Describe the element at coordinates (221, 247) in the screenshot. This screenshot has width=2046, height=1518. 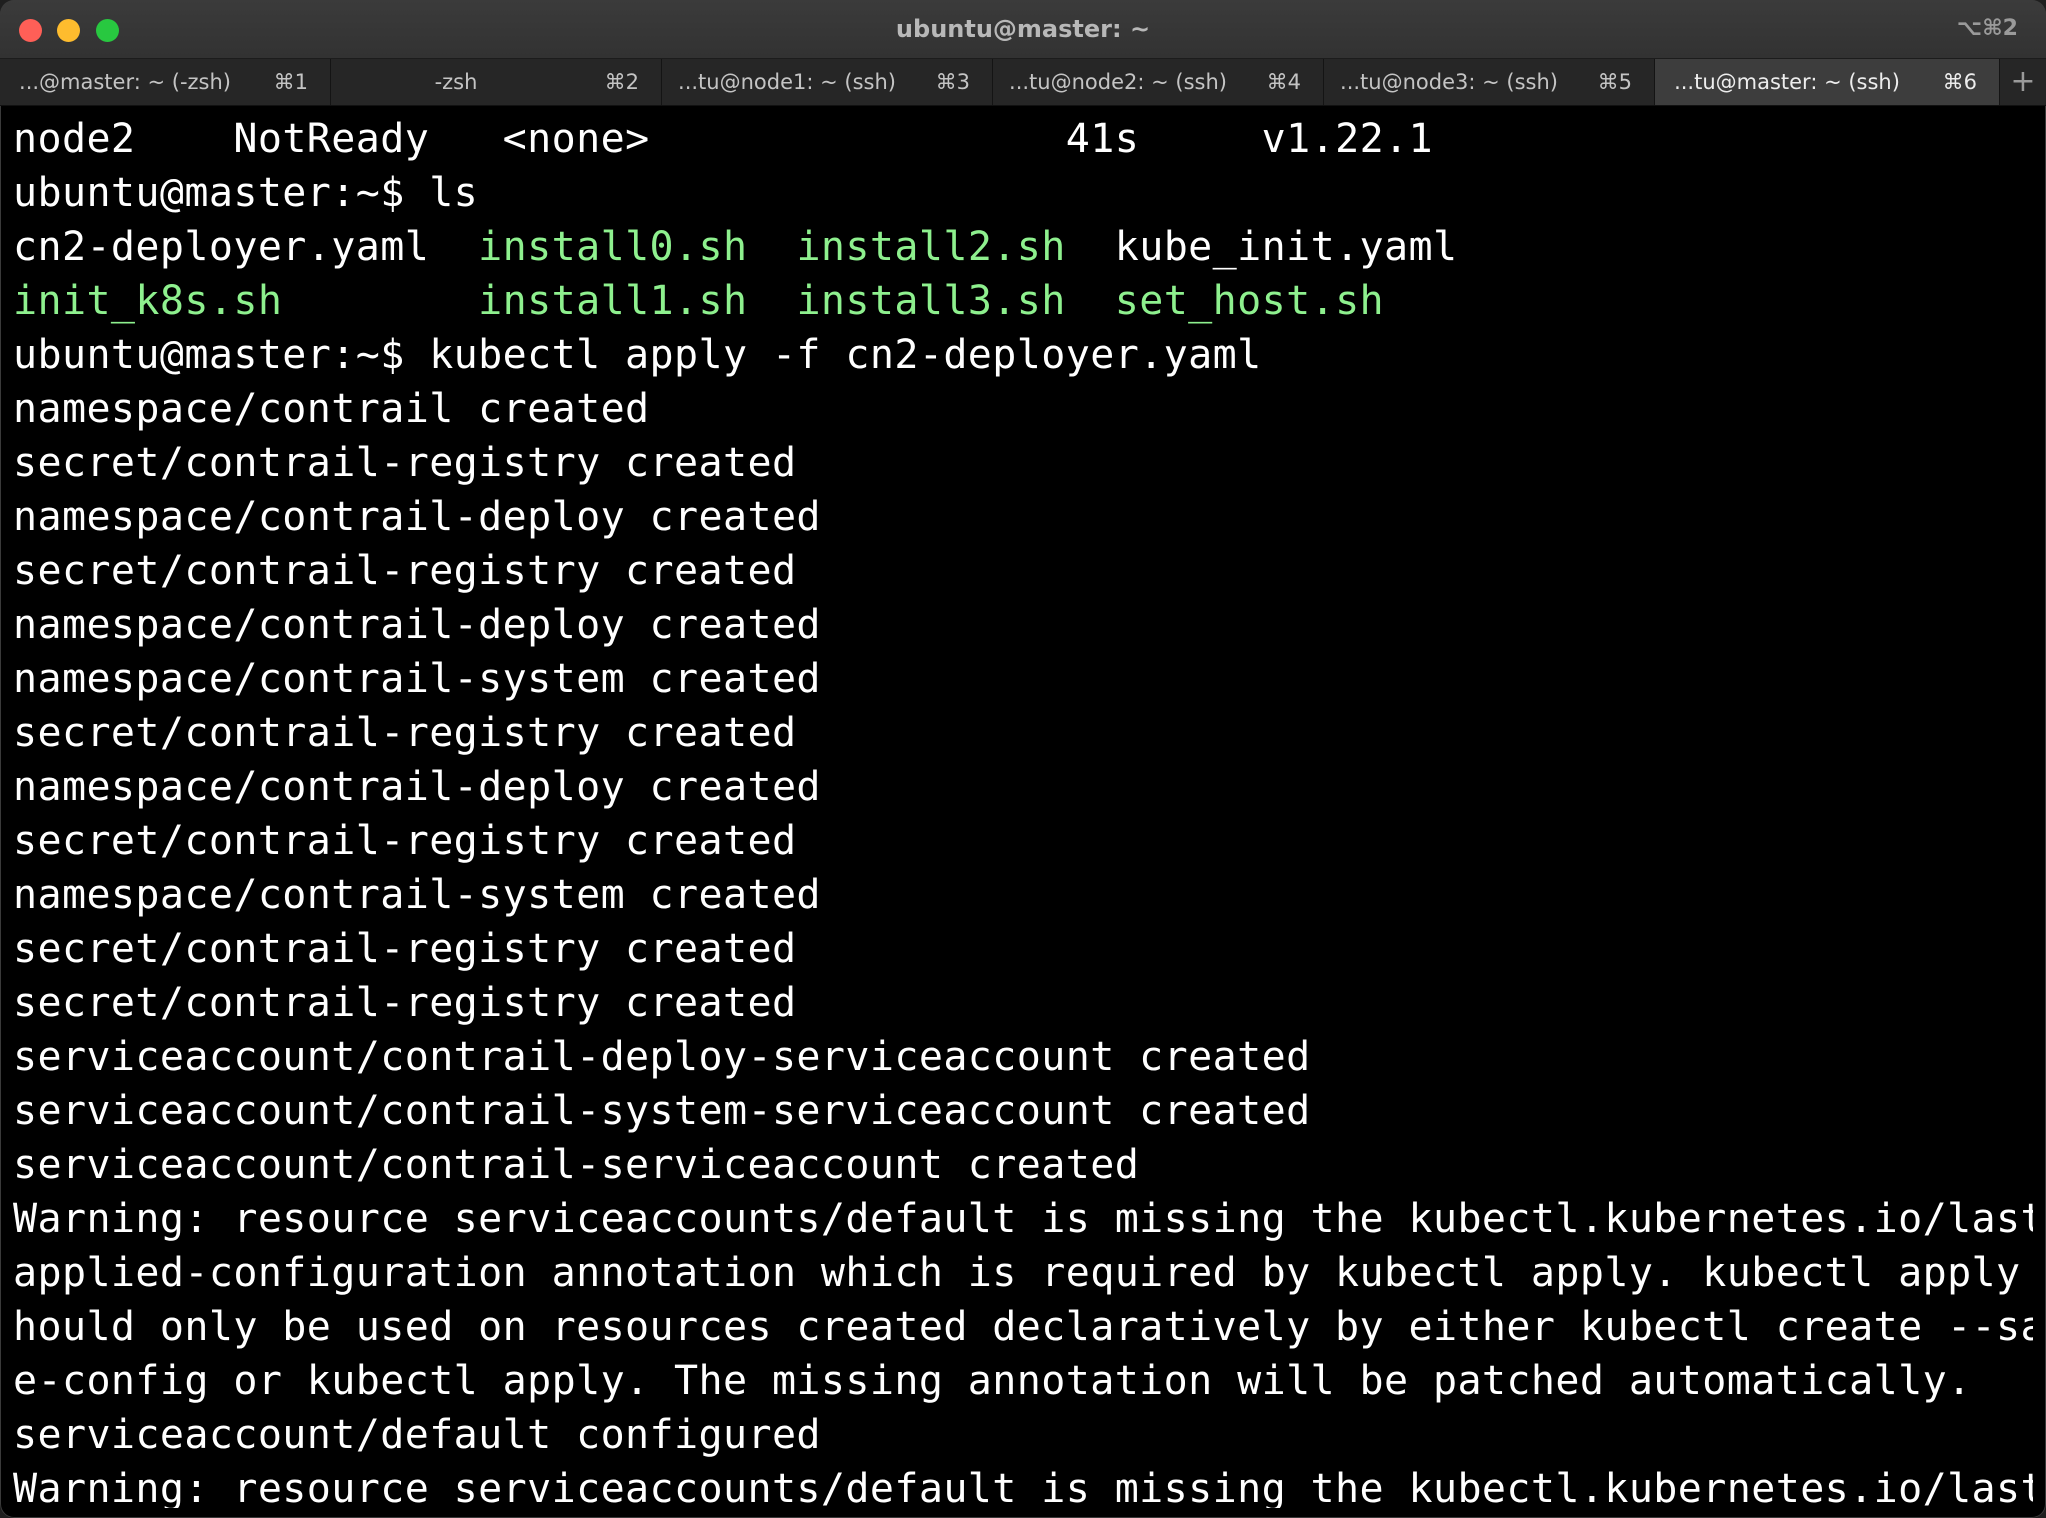
I see `file-cn2-deployer: cn2-deployer.yaml` at that location.